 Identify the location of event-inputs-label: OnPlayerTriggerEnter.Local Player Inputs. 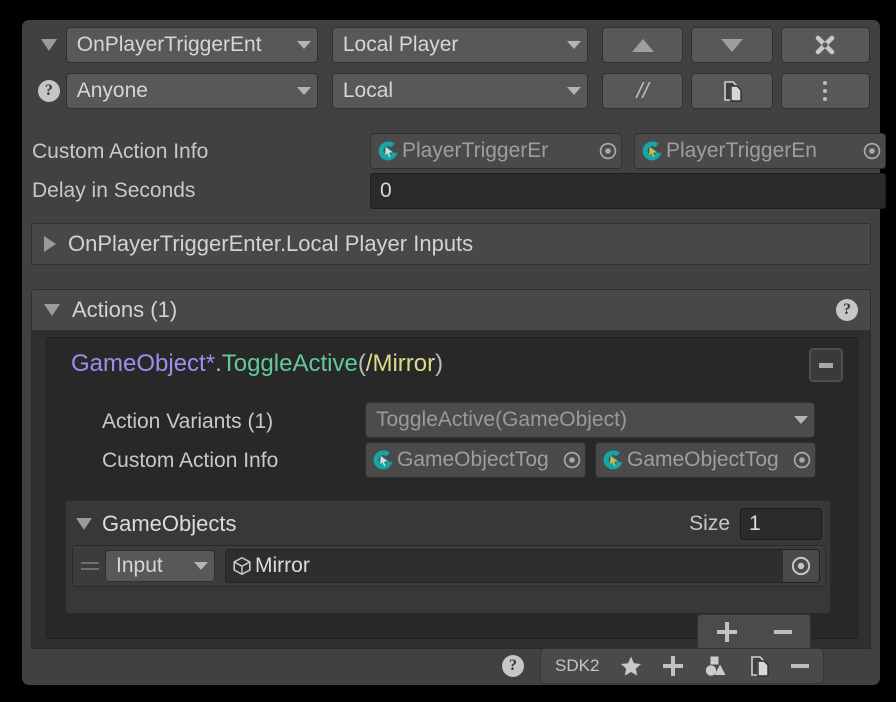
(271, 243).